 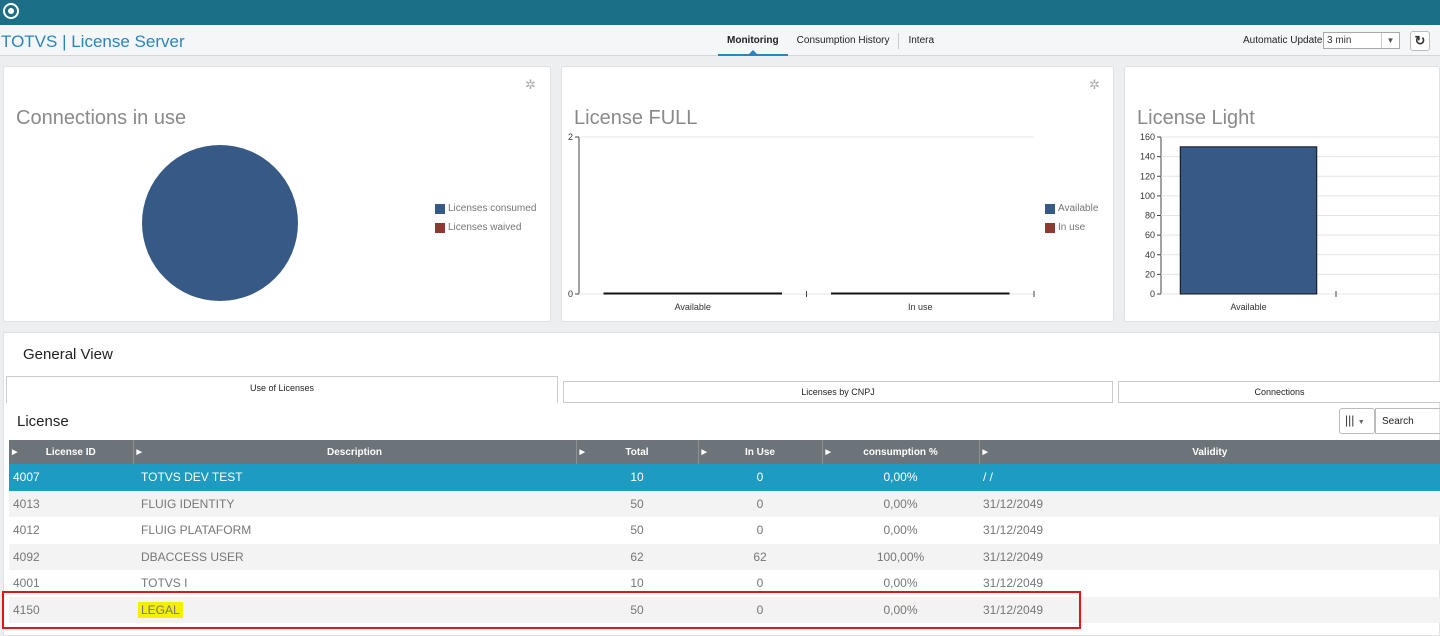 I want to click on bar-in-use, so click(x=920, y=293).